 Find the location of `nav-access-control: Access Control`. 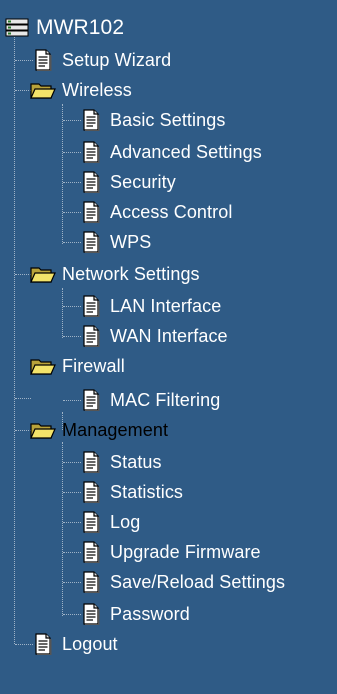

nav-access-control: Access Control is located at coordinates (156, 212).